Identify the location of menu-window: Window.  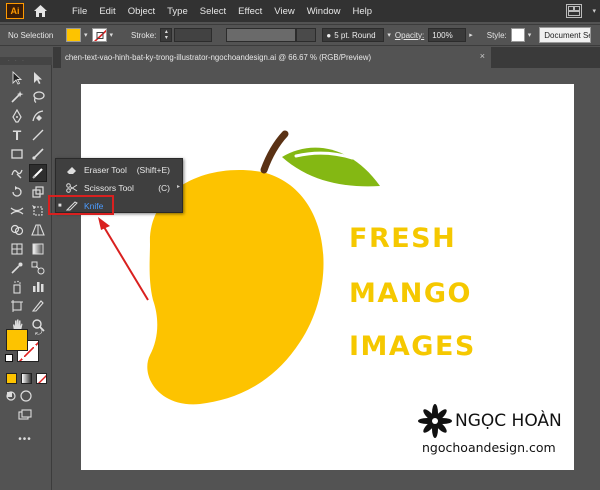
(324, 11).